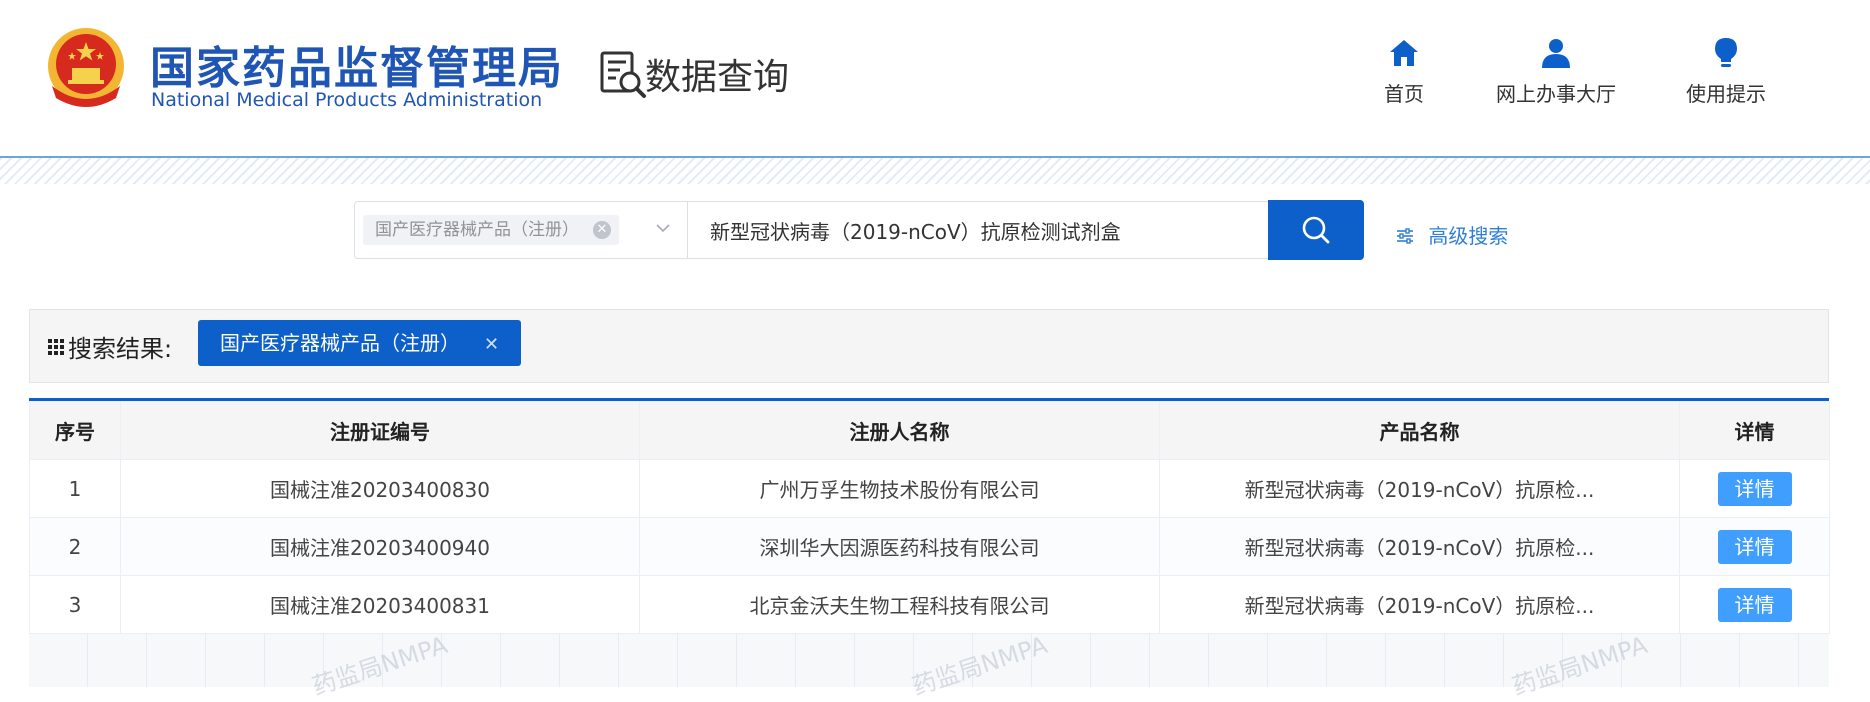 The image size is (1870, 702). I want to click on column-header-registrant: 注册人名称, so click(899, 430).